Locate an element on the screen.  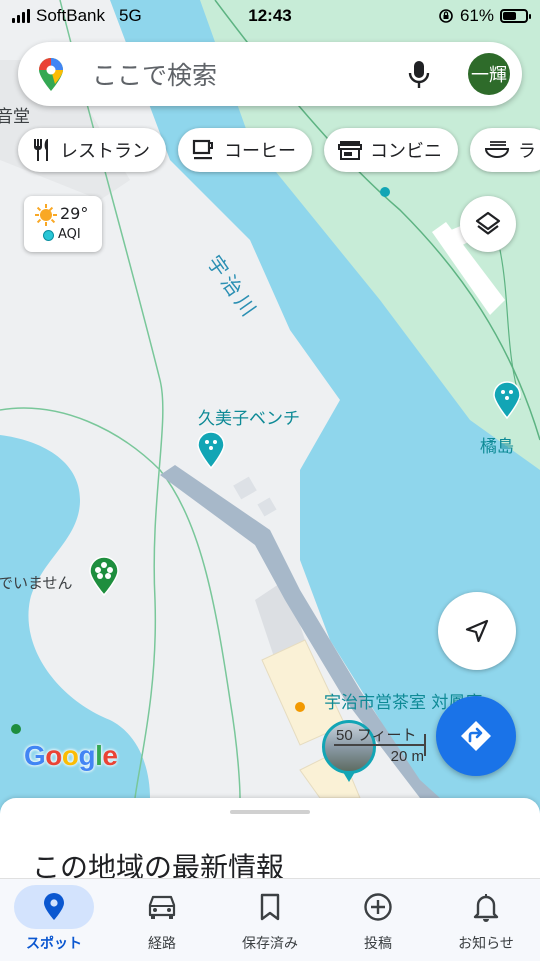
nav-label: 経路 is located at coordinates (162, 944).